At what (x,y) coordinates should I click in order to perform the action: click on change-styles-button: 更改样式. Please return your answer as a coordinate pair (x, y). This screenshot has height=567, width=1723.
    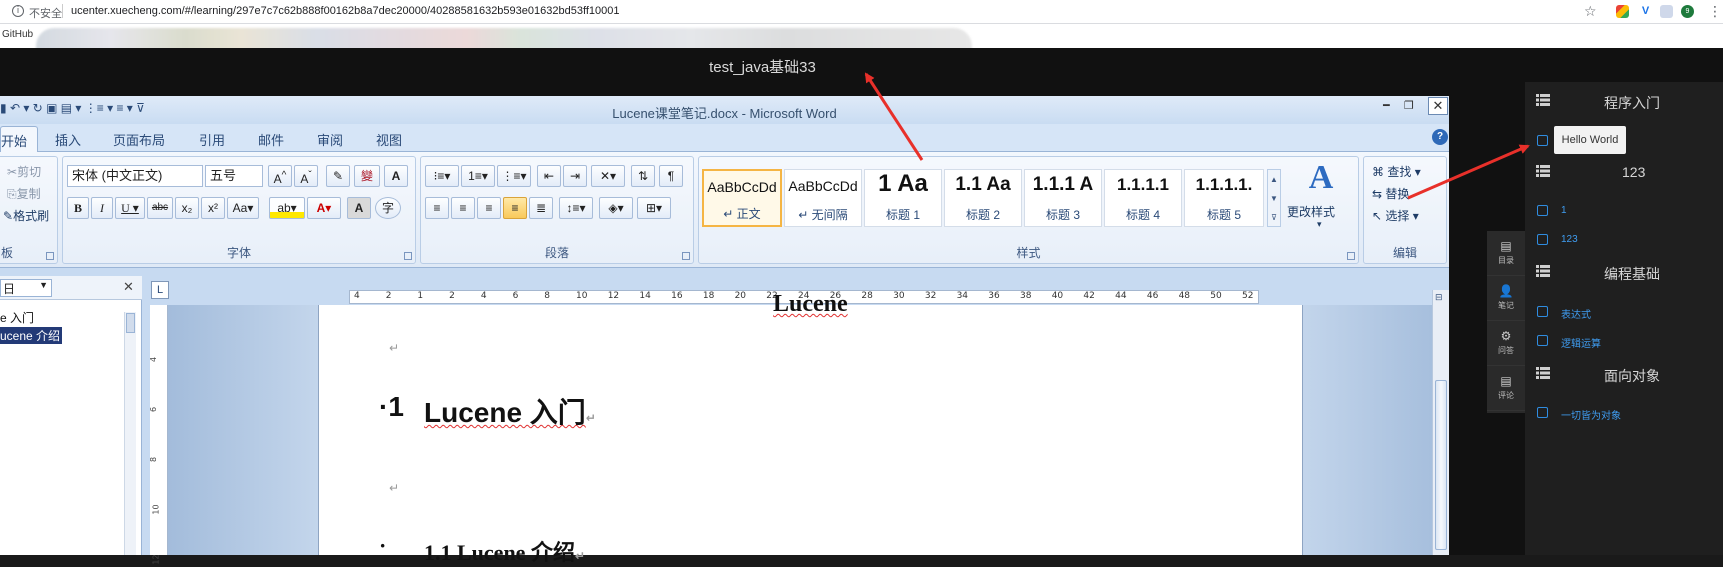
    Looking at the image, I should click on (1311, 211).